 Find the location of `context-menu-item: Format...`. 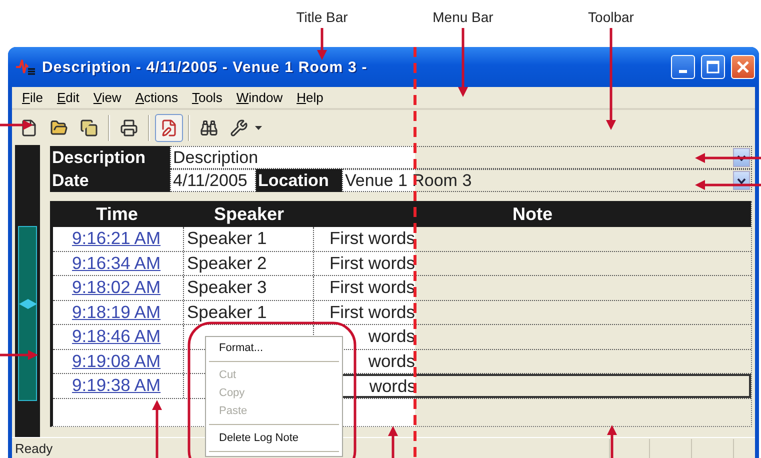

context-menu-item: Format... is located at coordinates (274, 348).